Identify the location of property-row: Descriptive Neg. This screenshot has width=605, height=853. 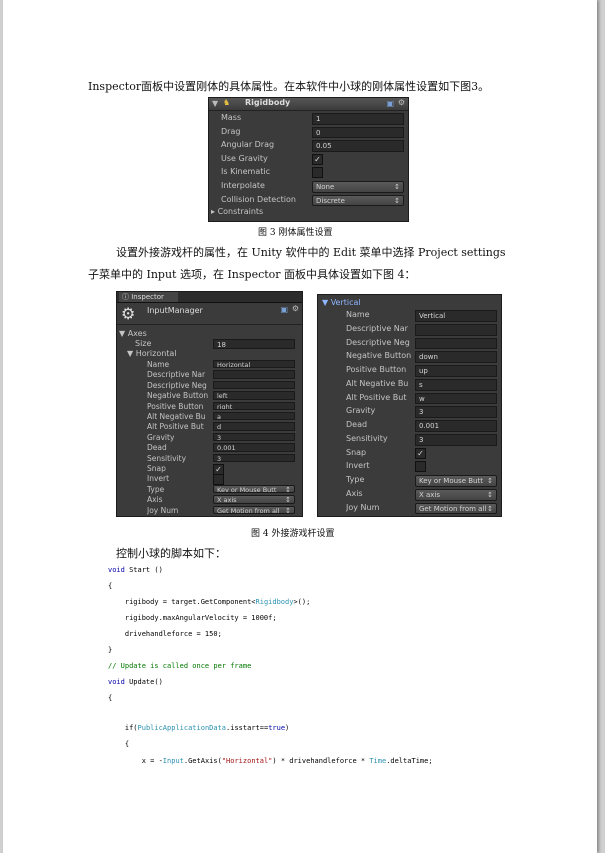
(209, 385).